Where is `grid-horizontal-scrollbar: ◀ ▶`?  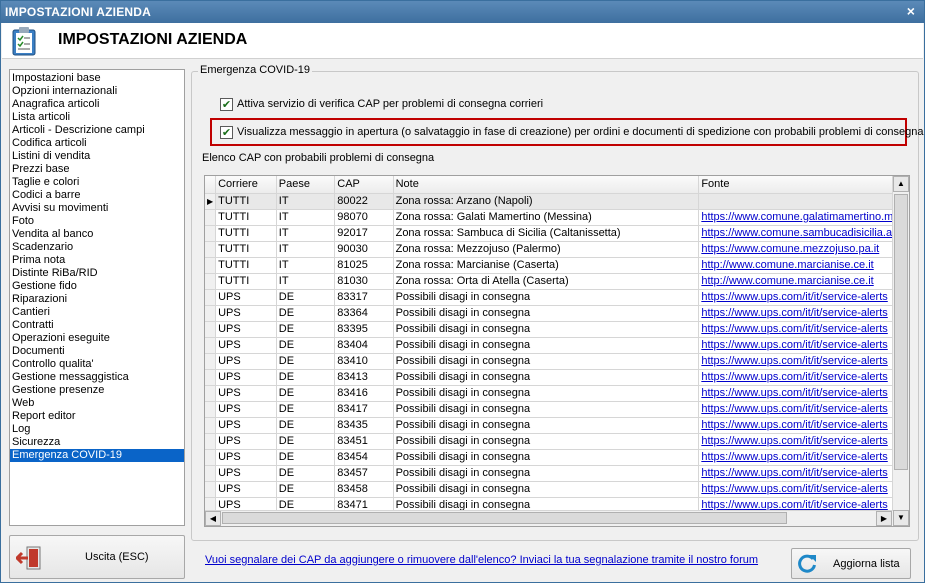
grid-horizontal-scrollbar: ◀ ▶ is located at coordinates (549, 518).